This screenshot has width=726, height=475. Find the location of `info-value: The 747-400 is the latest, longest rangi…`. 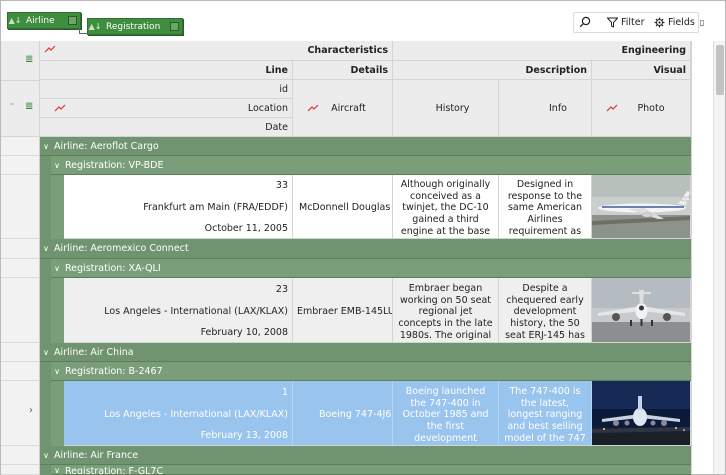

info-value: The 747-400 is the latest, longest rangi… is located at coordinates (545, 415).